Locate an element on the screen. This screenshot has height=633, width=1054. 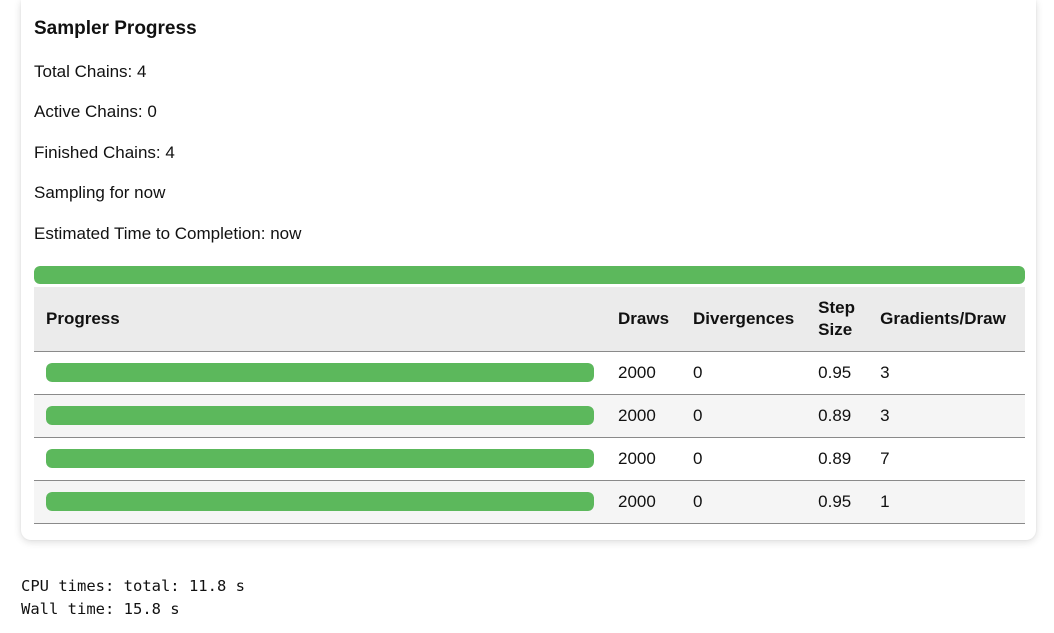
overall-progress-fill is located at coordinates (529, 275).